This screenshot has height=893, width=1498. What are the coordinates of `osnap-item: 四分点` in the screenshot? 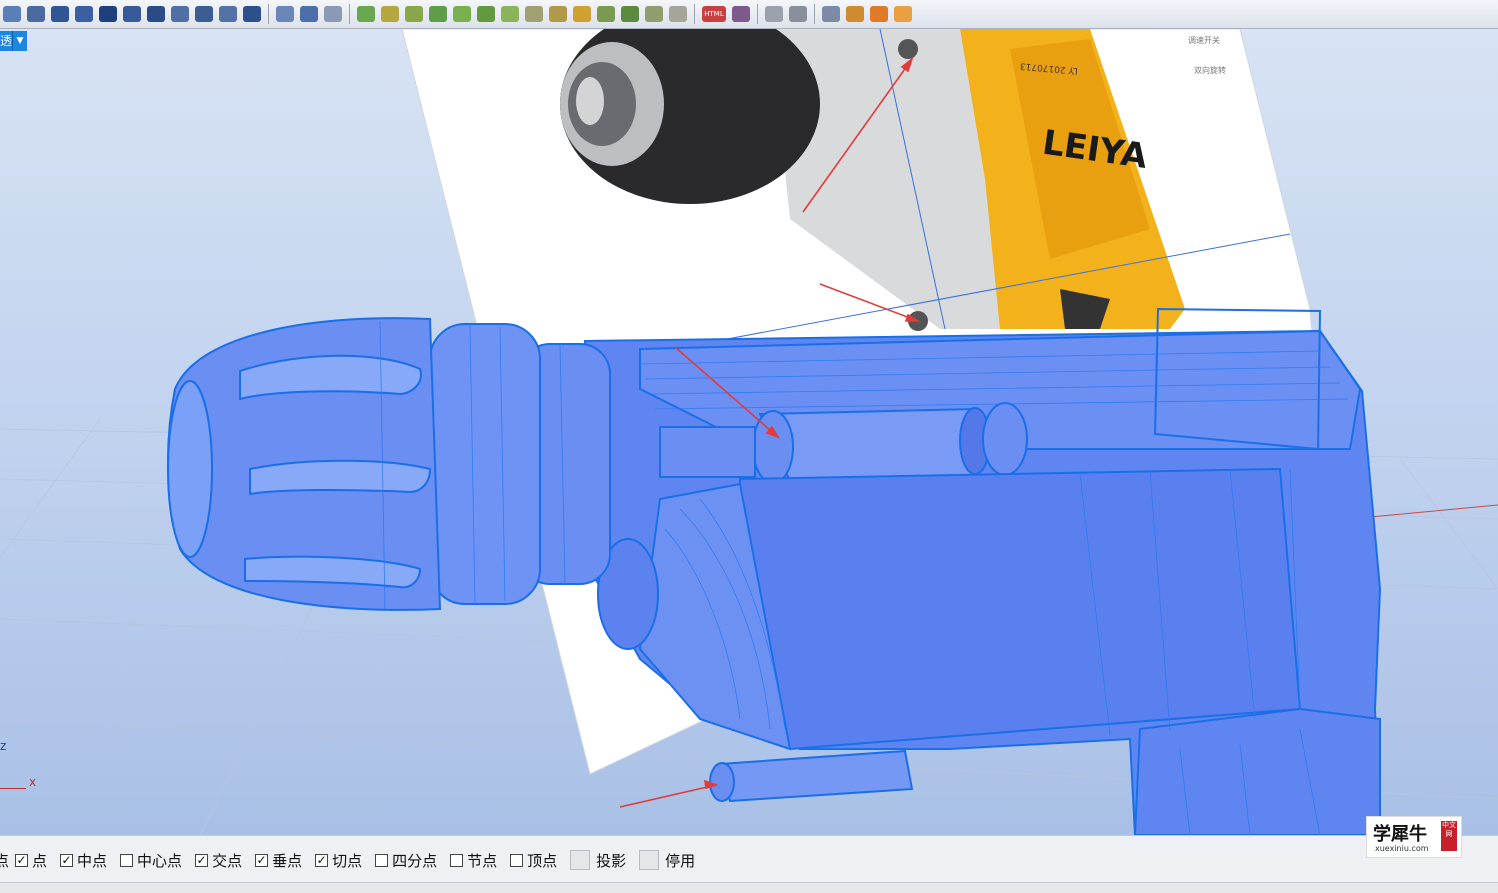 It's located at (406, 860).